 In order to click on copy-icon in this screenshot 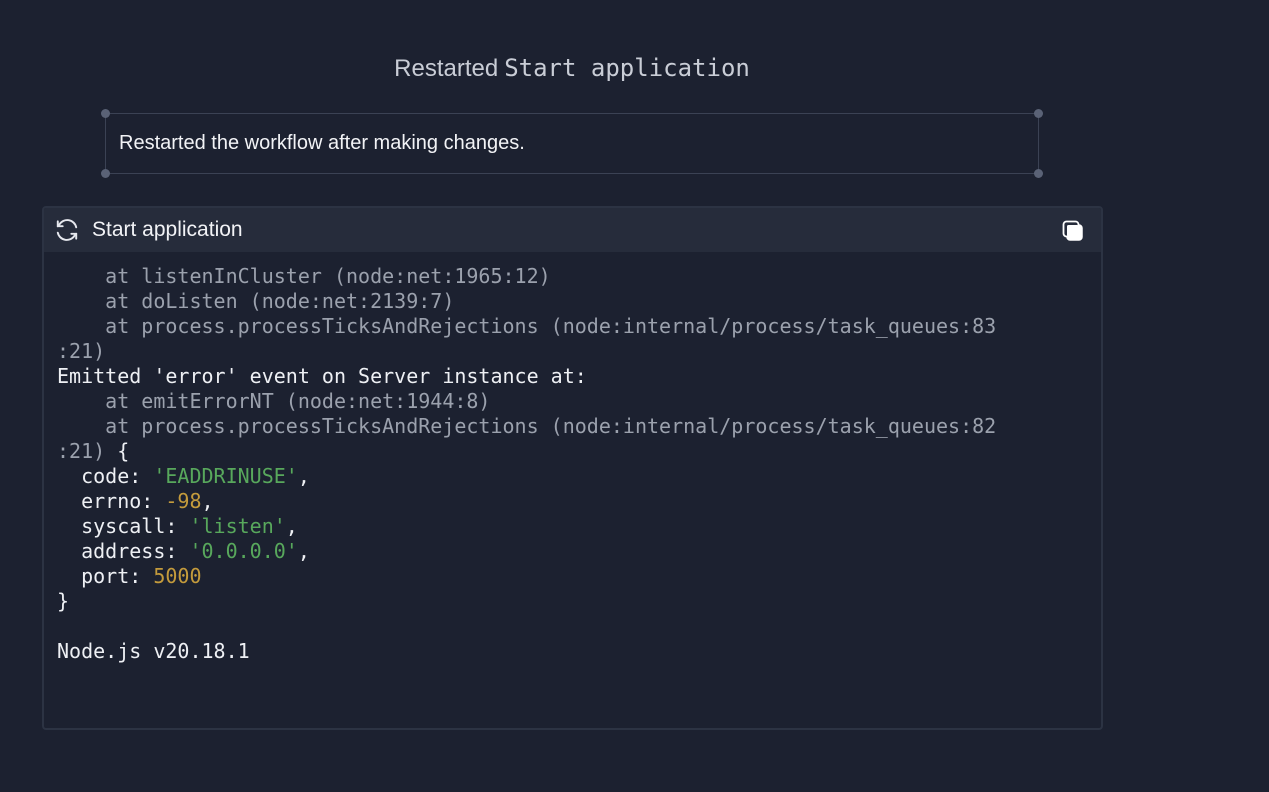, I will do `click(1073, 231)`.